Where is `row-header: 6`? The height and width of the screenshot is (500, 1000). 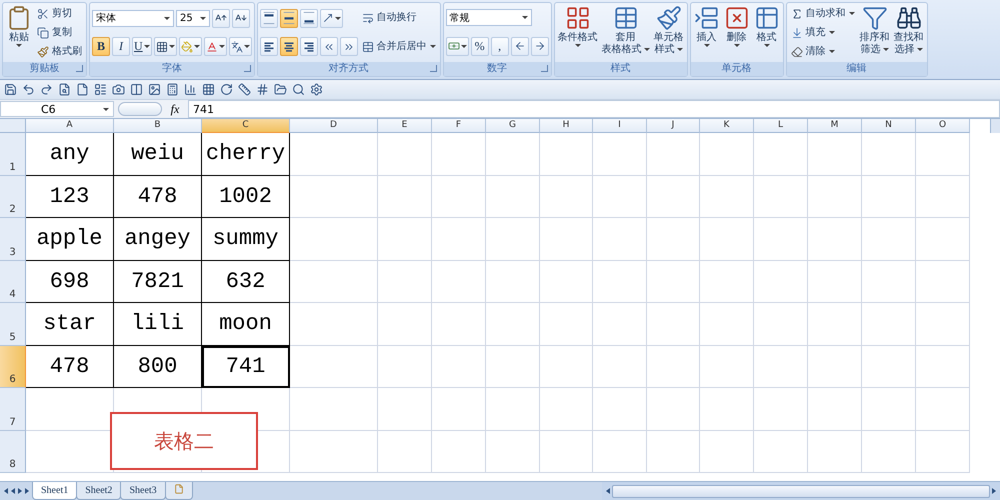
row-header: 6 is located at coordinates (13, 367).